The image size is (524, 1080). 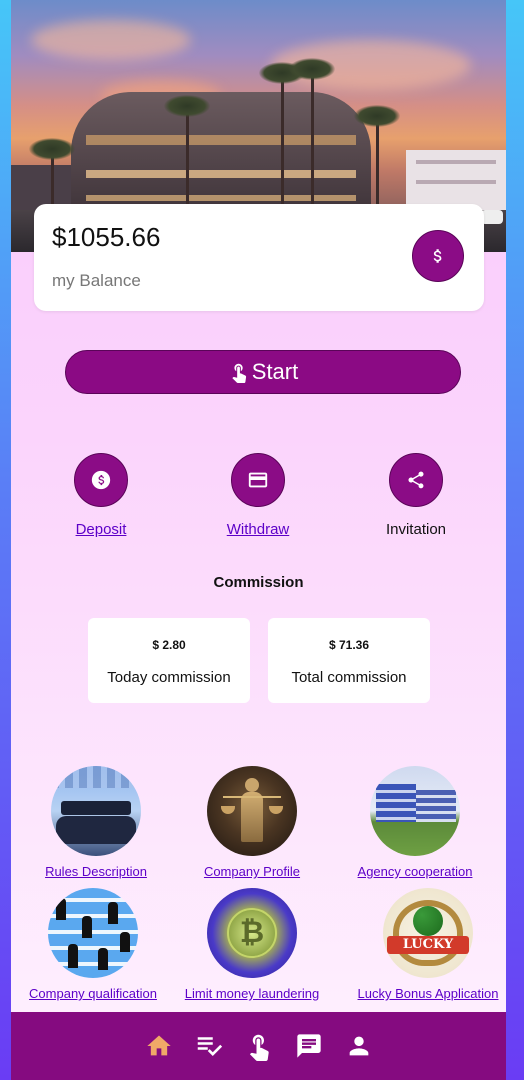 I want to click on bottom-tab-bar, so click(x=258, y=1046).